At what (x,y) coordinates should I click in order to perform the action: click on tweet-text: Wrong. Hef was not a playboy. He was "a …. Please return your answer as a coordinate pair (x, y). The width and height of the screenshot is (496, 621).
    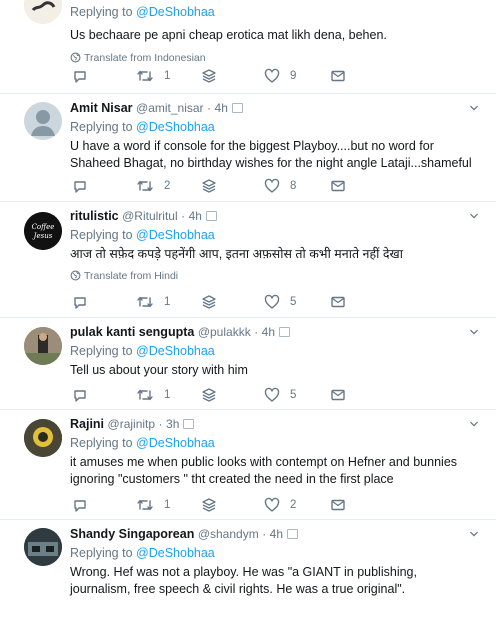
    Looking at the image, I should click on (243, 580).